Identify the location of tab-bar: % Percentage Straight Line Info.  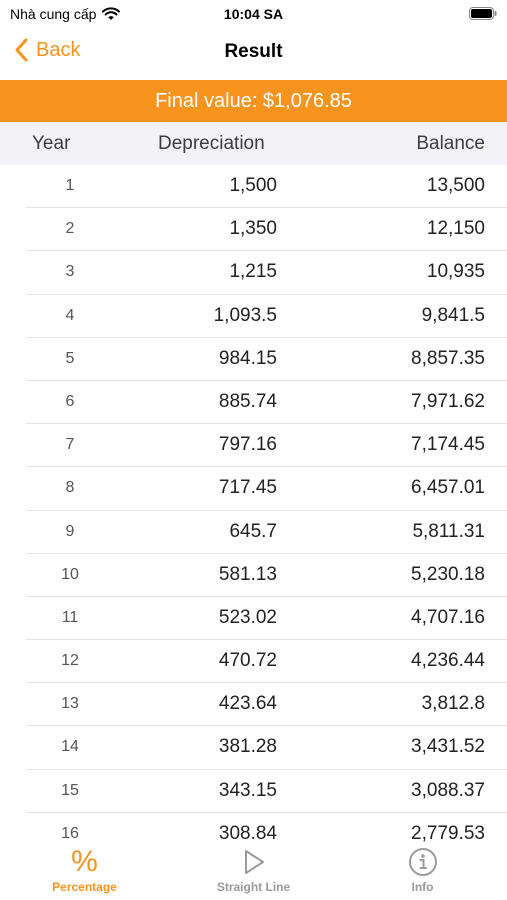
(253, 871).